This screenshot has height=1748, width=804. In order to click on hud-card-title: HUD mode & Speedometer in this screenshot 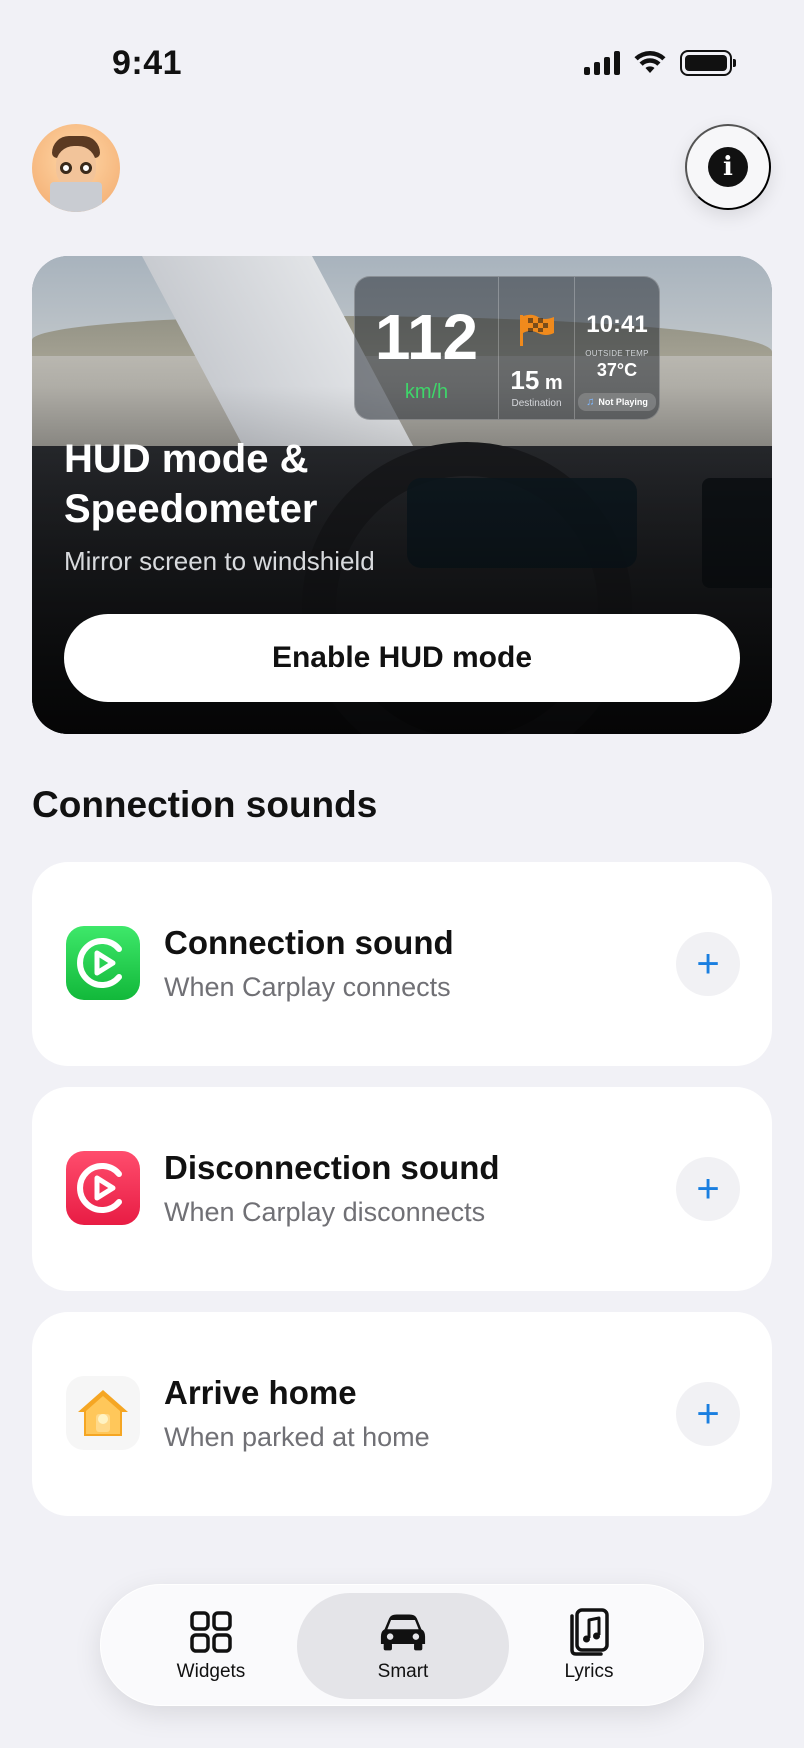, I will do `click(191, 484)`.